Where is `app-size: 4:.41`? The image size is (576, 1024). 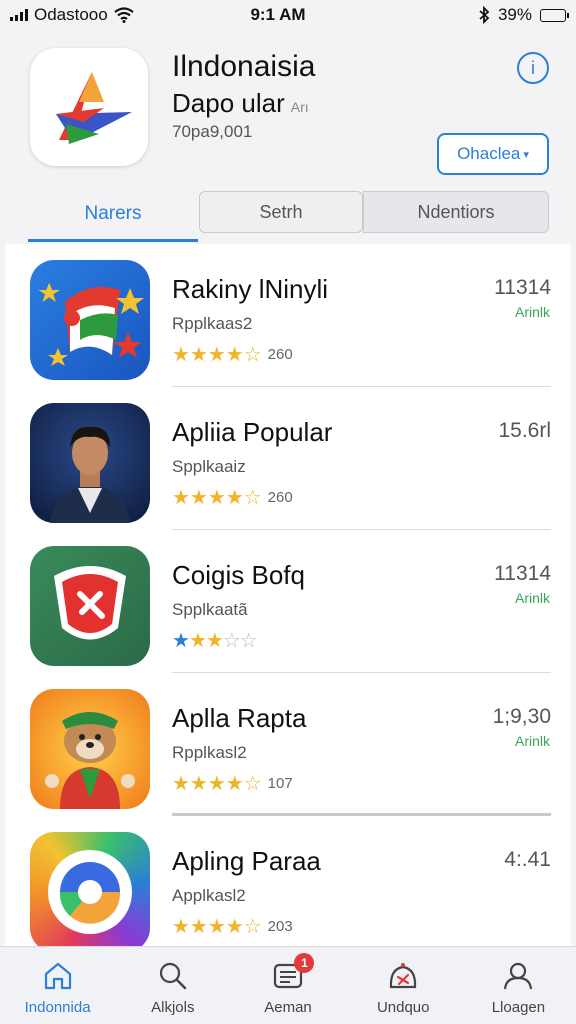 app-size: 4:.41 is located at coordinates (527, 859).